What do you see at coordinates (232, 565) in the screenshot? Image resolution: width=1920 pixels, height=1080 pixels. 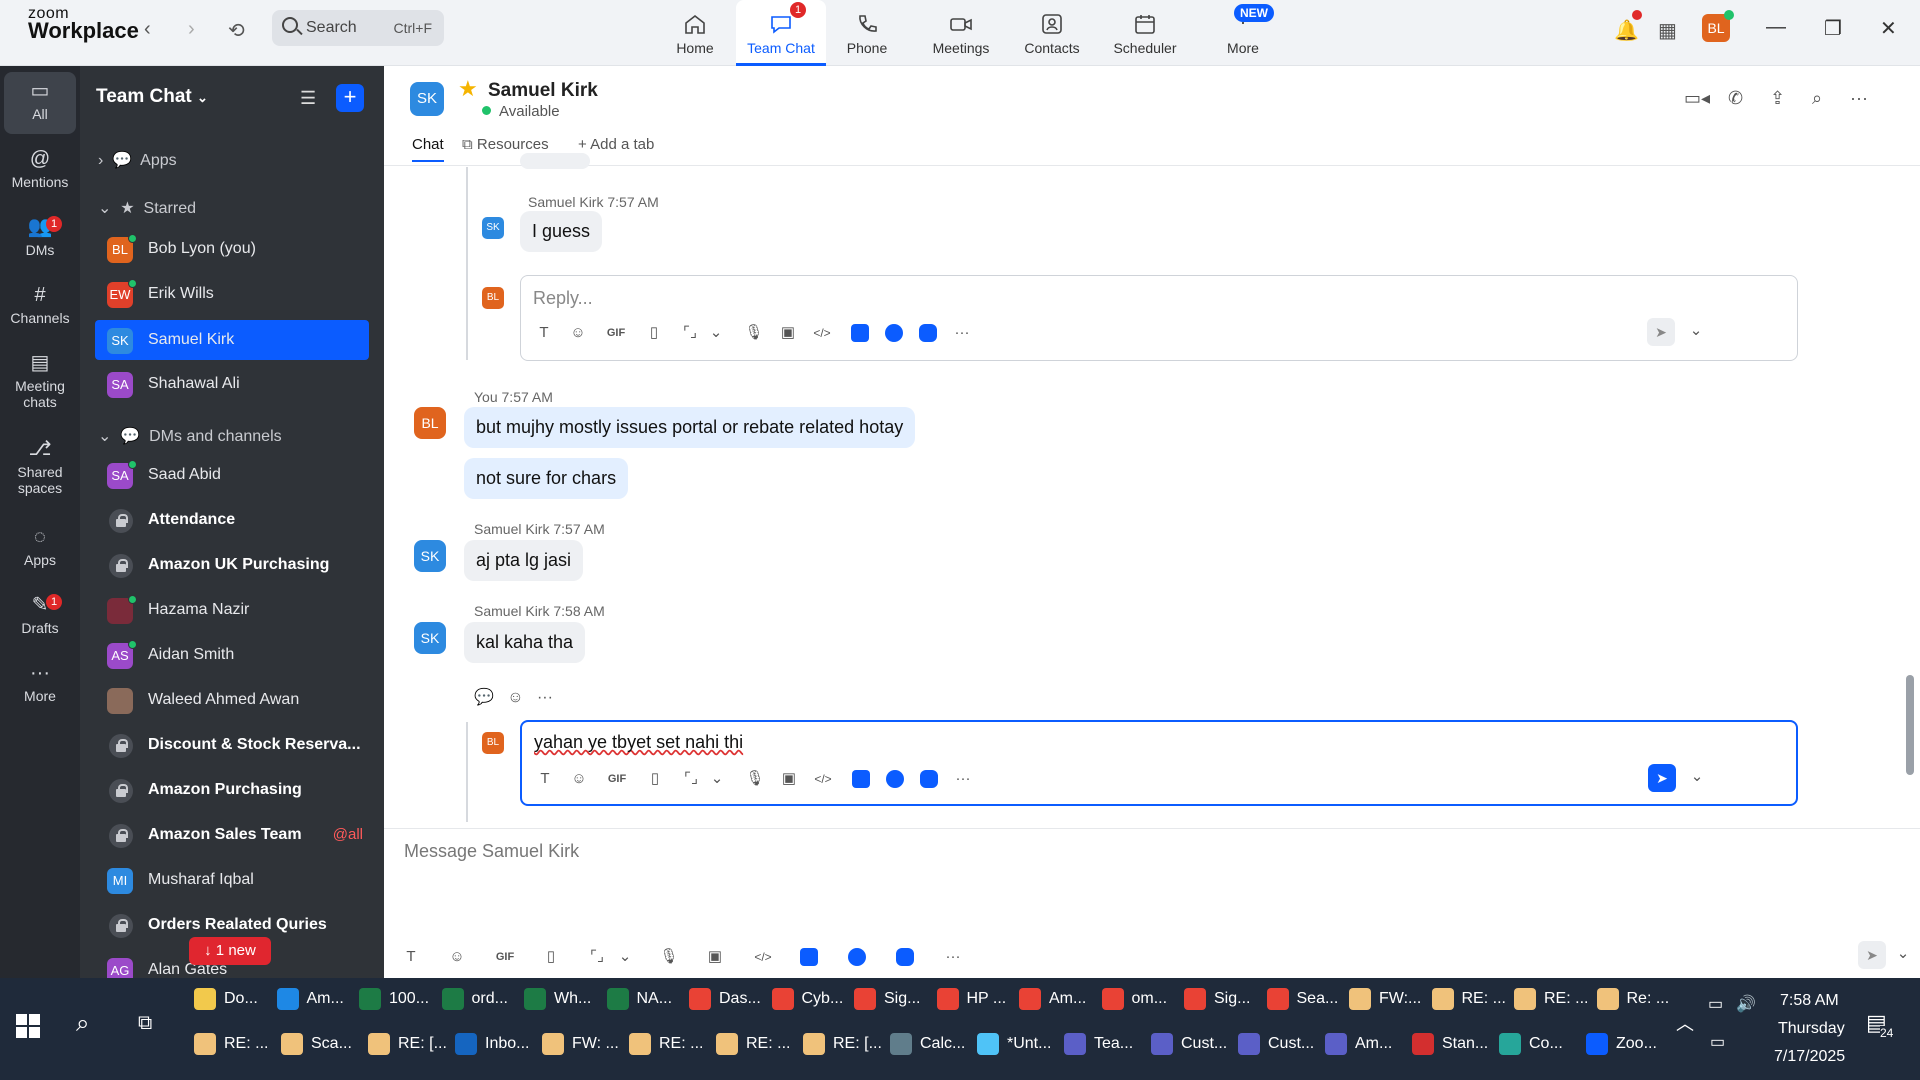 I see `sidebar-item-amazon-uk-purchasing: Amazon UK Purchasing` at bounding box center [232, 565].